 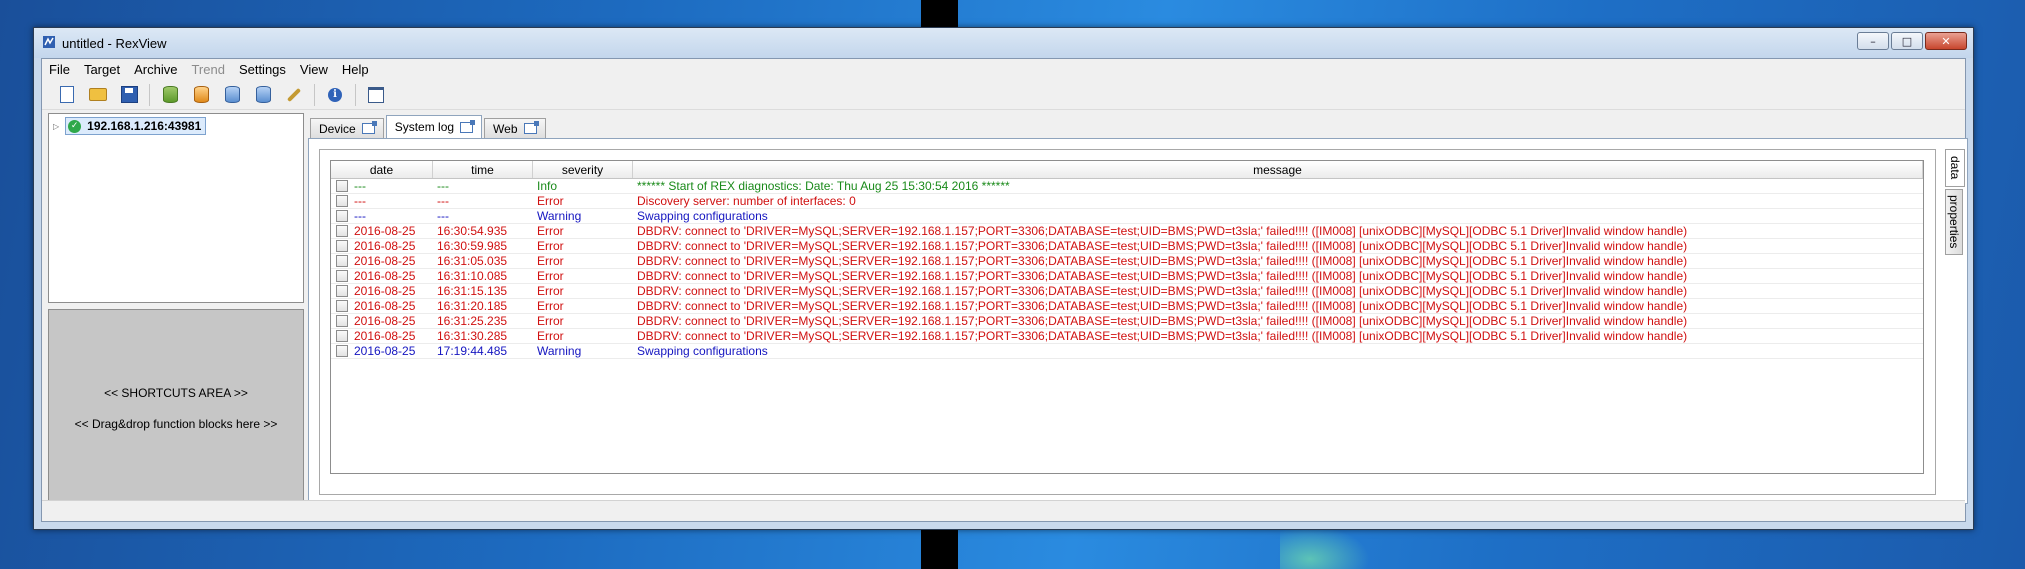 What do you see at coordinates (434, 126) in the screenshot?
I see `tab-system-log: System log` at bounding box center [434, 126].